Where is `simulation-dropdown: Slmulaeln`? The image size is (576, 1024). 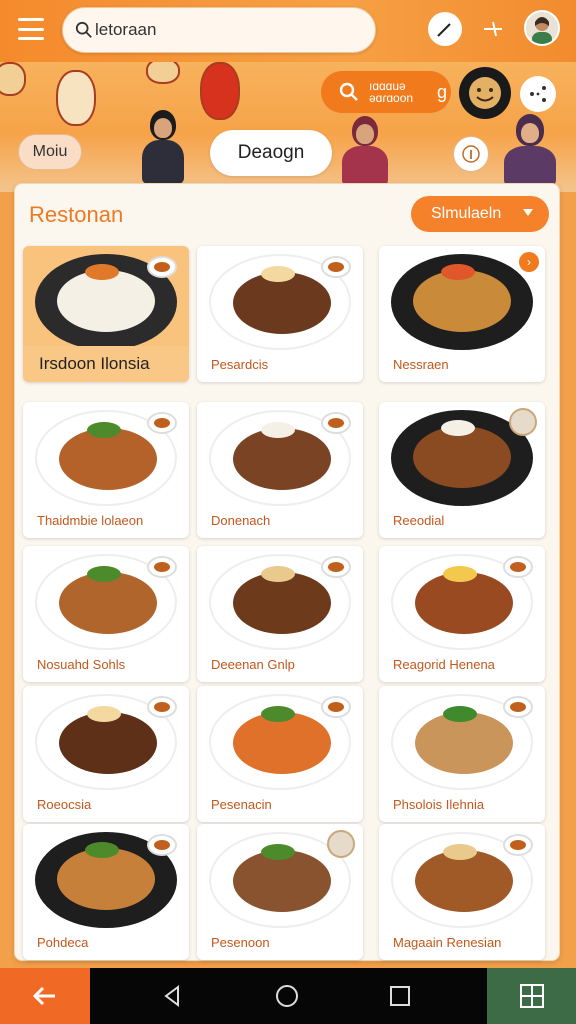 simulation-dropdown: Slmulaeln is located at coordinates (480, 214).